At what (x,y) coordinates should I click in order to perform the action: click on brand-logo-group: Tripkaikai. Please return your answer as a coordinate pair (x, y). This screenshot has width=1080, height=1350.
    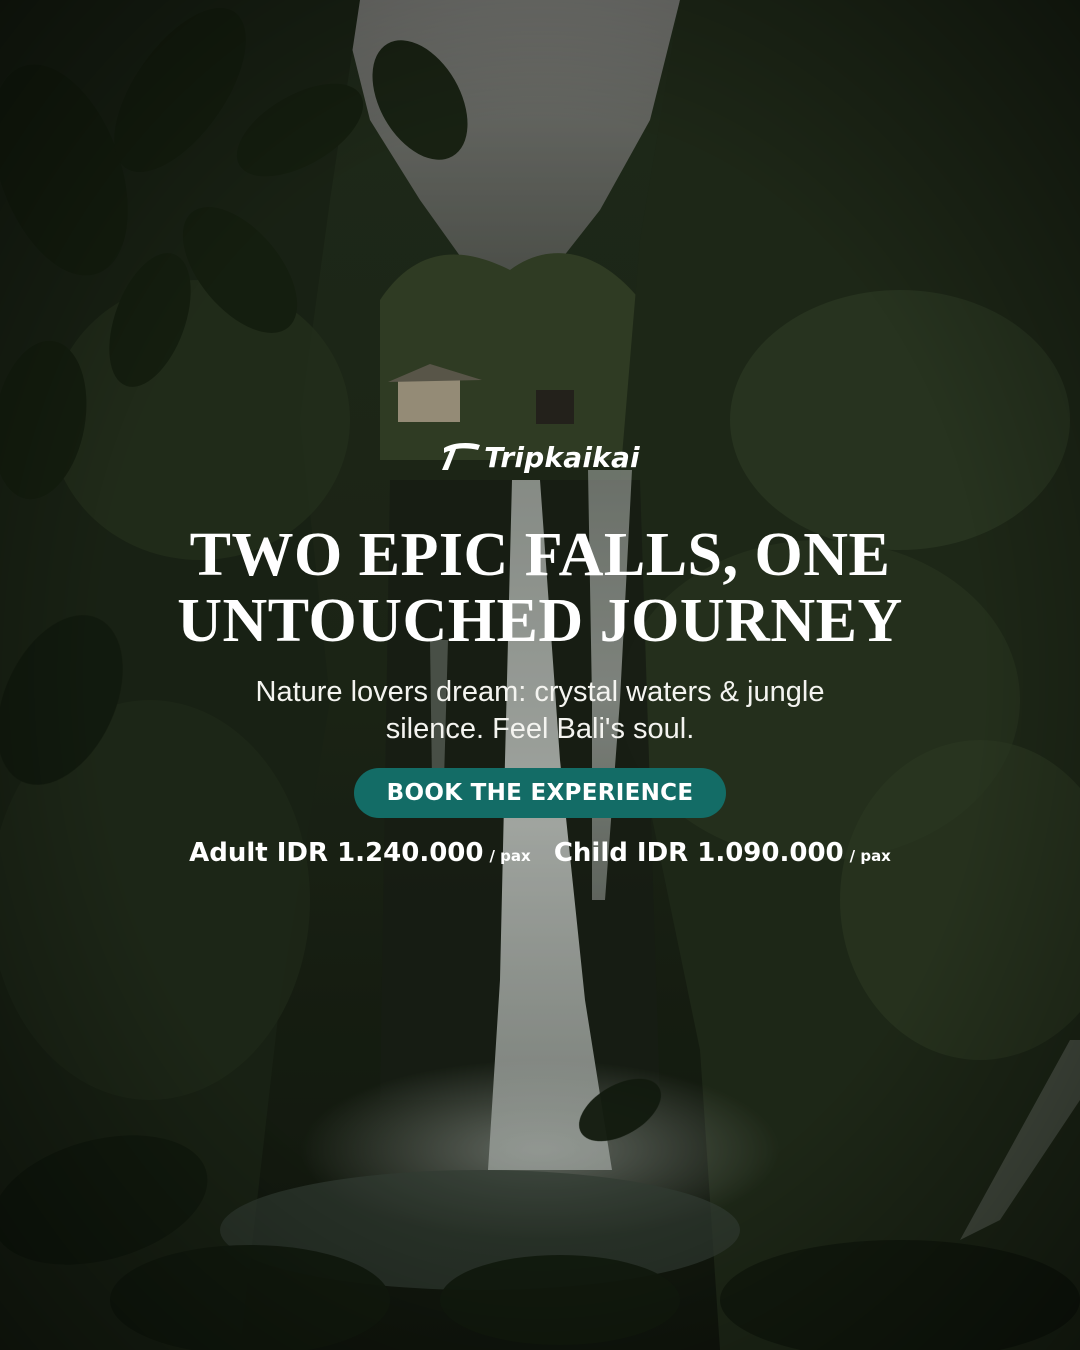
    Looking at the image, I should click on (540, 457).